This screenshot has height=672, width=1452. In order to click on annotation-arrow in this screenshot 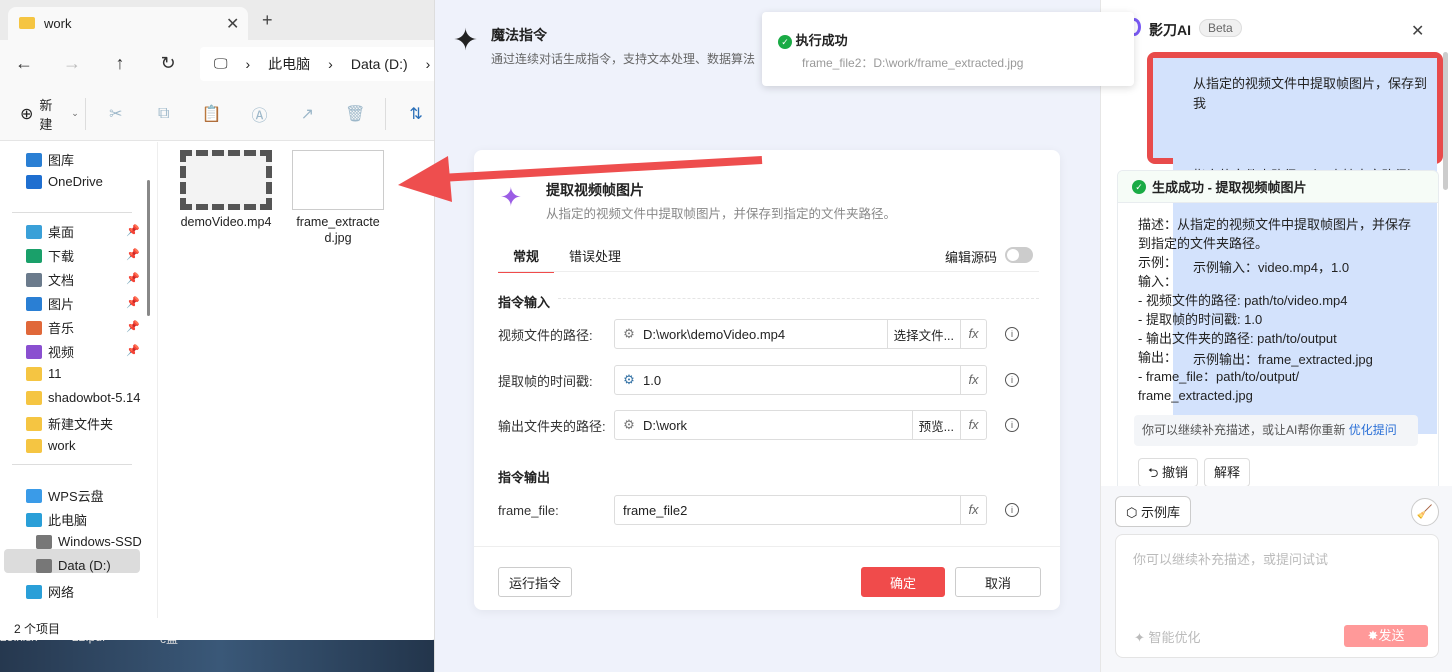, I will do `click(580, 179)`.